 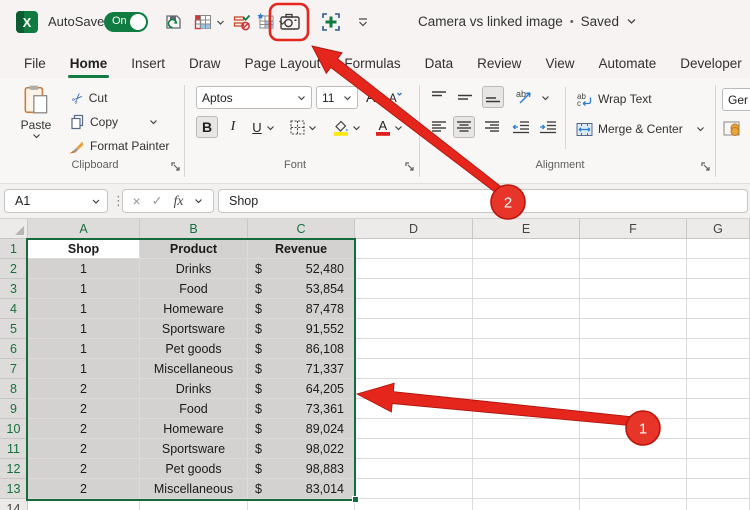 I want to click on selection-fill-handle, so click(x=355, y=499).